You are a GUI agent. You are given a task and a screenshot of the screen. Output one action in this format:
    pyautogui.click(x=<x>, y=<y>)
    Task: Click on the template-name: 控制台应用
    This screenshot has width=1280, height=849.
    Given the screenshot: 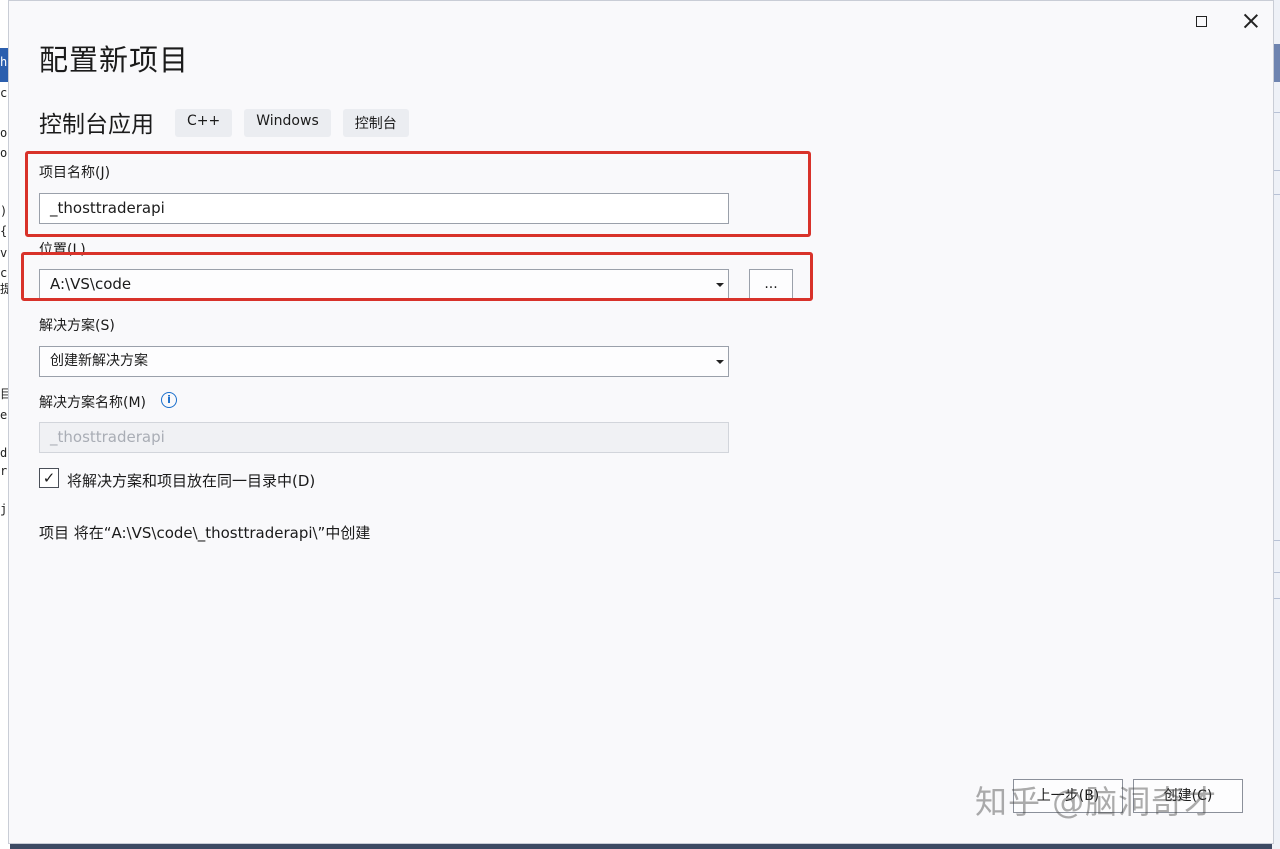 What is the action you would take?
    pyautogui.click(x=96, y=125)
    